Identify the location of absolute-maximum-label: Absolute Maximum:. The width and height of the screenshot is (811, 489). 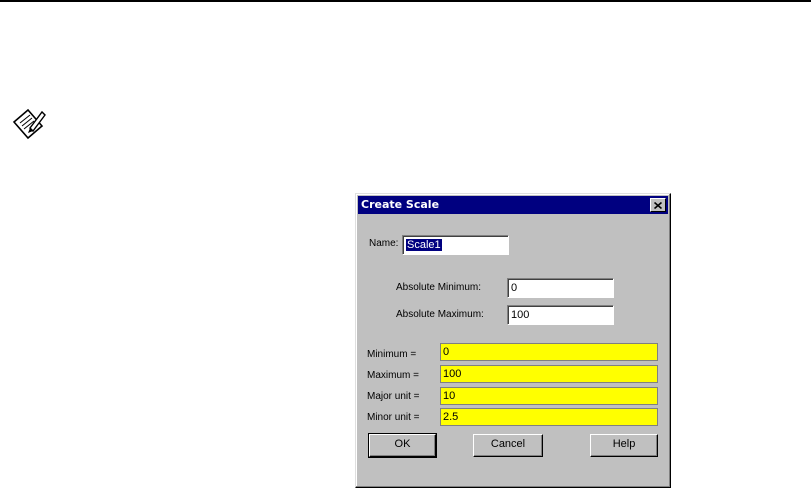
(440, 314).